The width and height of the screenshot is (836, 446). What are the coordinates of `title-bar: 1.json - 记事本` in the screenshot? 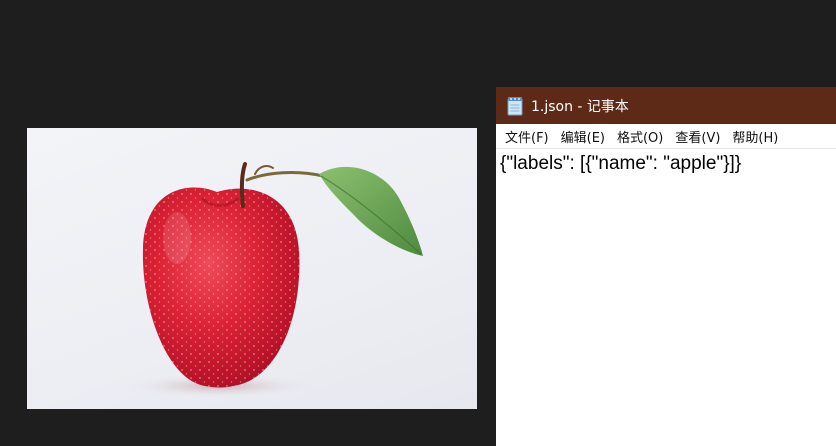 It's located at (666, 105).